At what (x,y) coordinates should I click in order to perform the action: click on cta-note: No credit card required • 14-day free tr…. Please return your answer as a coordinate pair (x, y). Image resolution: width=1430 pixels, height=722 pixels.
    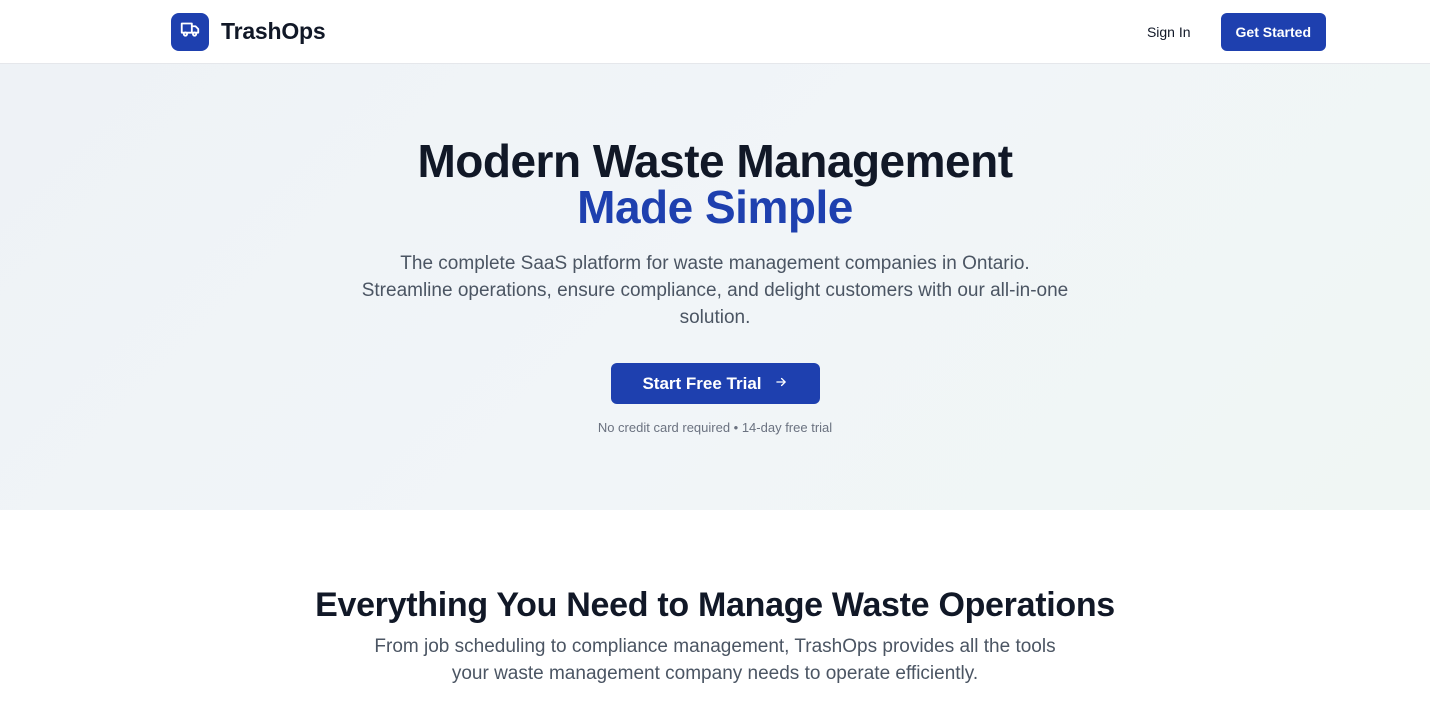
    Looking at the image, I should click on (715, 427).